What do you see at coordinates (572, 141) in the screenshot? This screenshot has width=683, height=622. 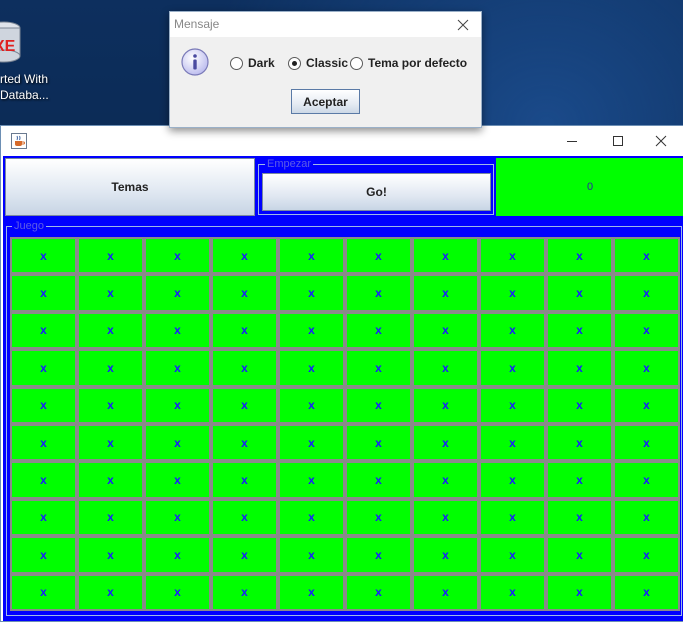 I see `minimize-button` at bounding box center [572, 141].